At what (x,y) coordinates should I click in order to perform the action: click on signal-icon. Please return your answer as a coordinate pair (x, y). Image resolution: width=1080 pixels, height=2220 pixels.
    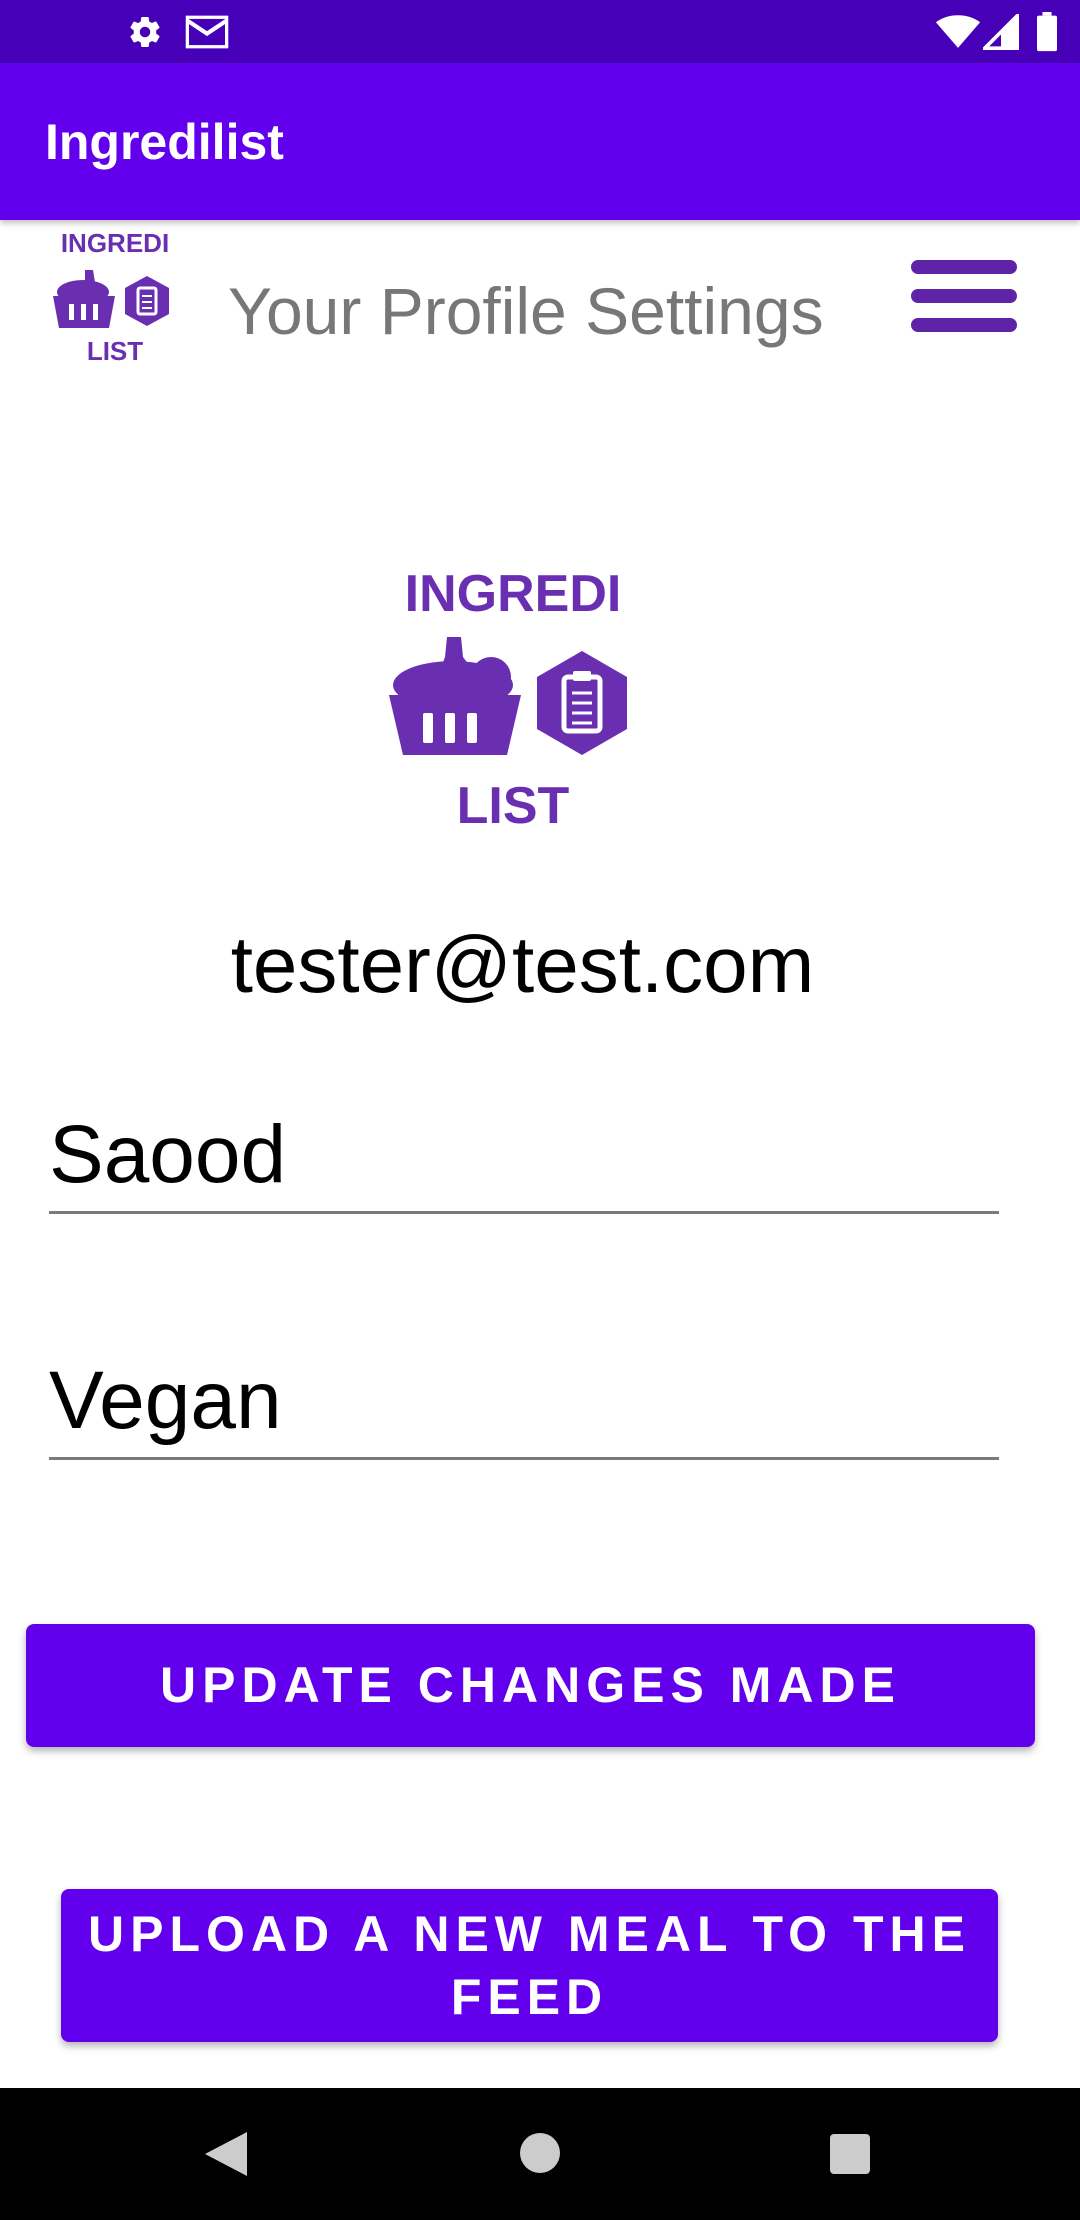
    Looking at the image, I should click on (1001, 32).